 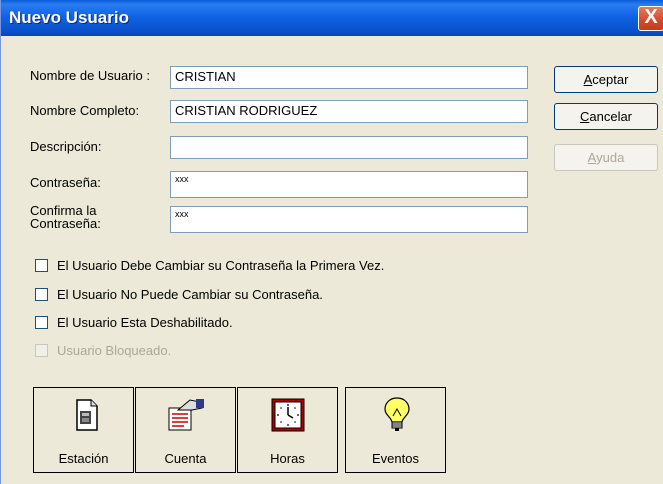 I want to click on must-change-password-checkbox, so click(x=41, y=265).